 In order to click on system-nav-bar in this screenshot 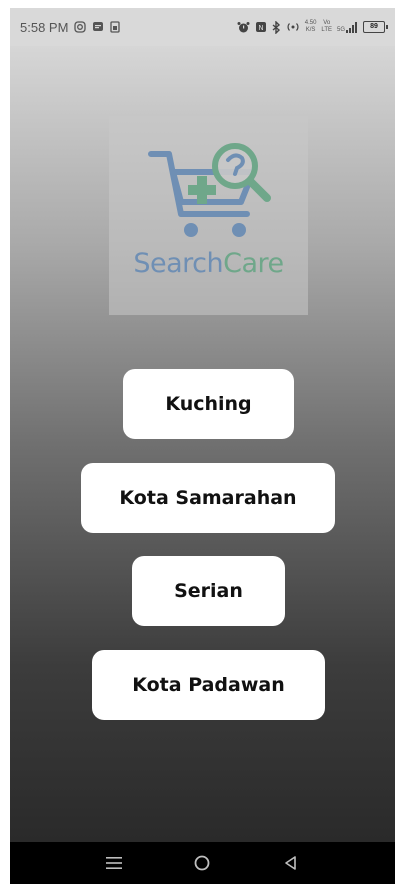, I will do `click(202, 863)`.